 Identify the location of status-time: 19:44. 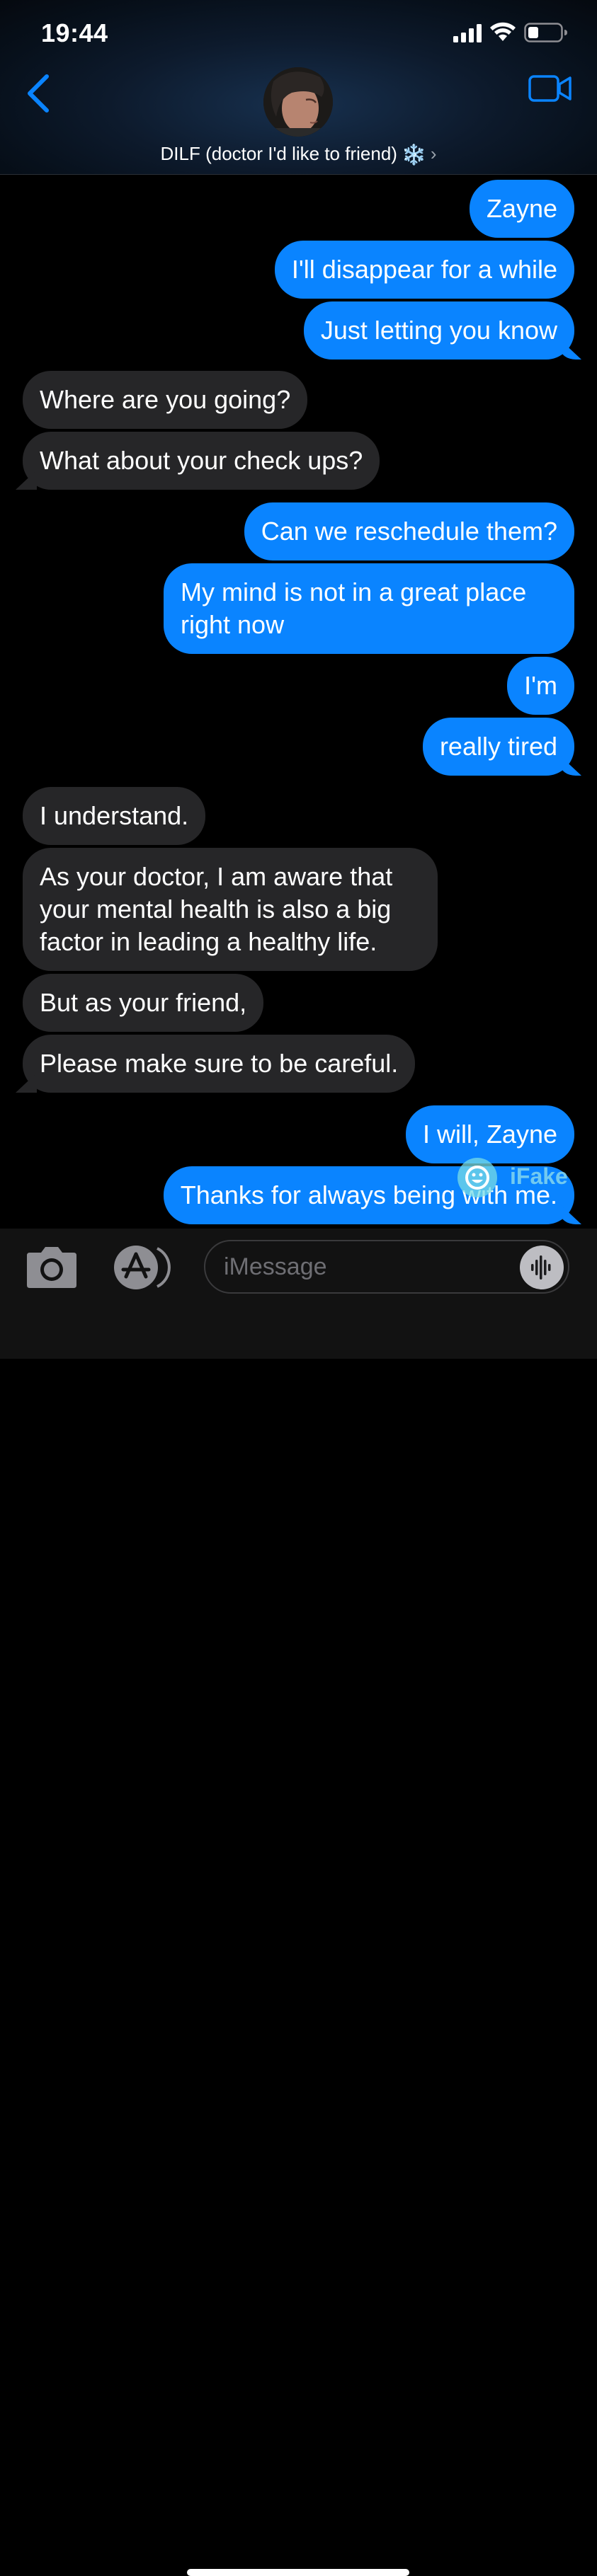
(75, 33).